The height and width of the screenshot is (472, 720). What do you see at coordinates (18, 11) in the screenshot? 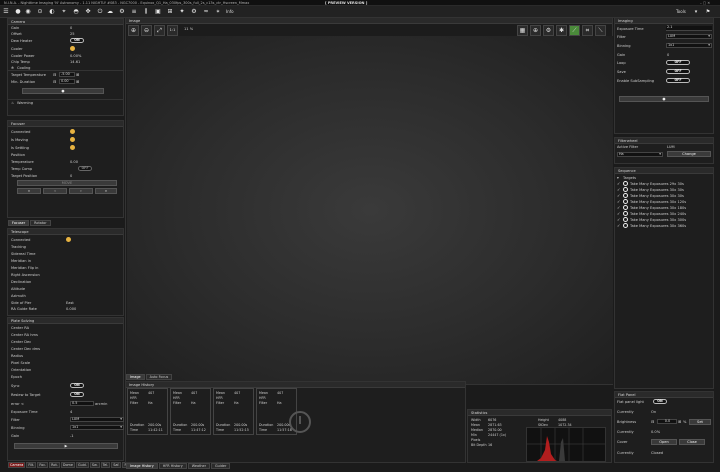
I see `camera-icon: ●` at bounding box center [18, 11].